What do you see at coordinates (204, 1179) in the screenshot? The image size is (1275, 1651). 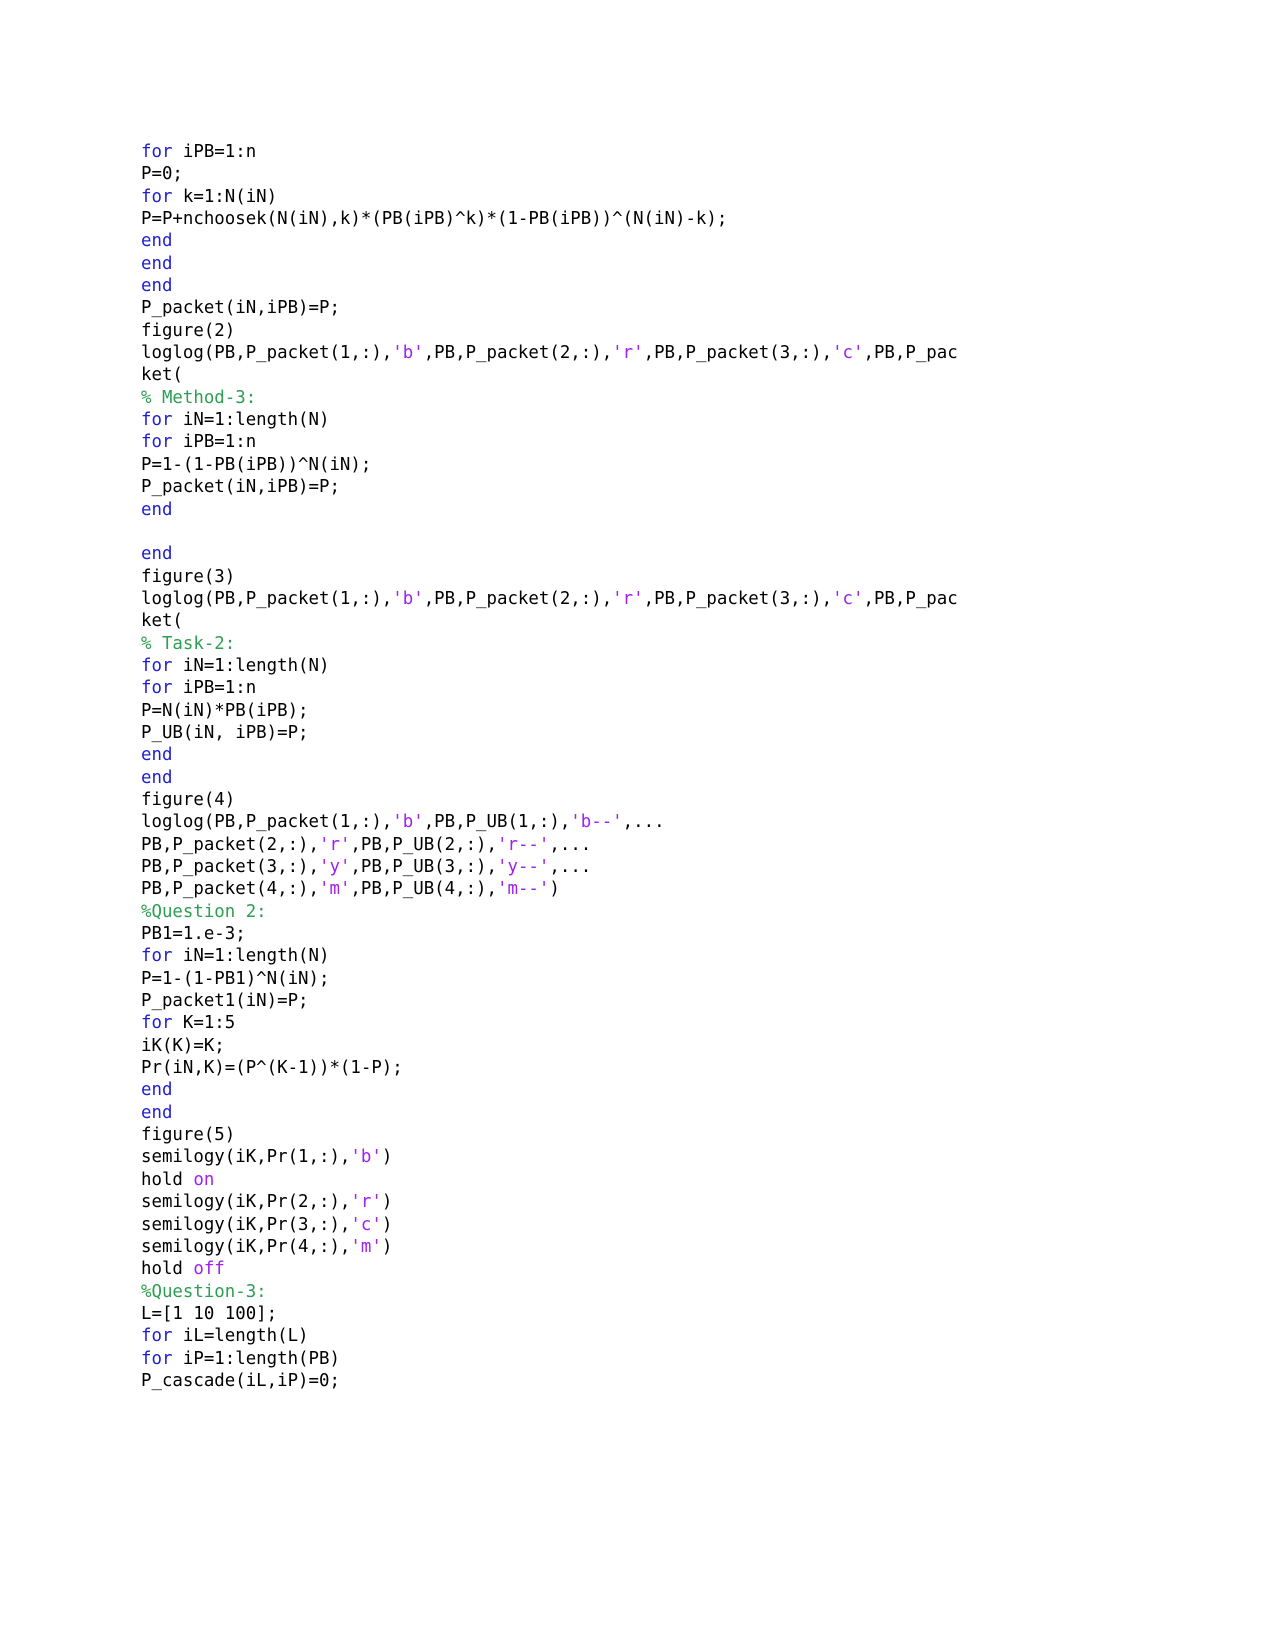 I see `code-token-string: on` at bounding box center [204, 1179].